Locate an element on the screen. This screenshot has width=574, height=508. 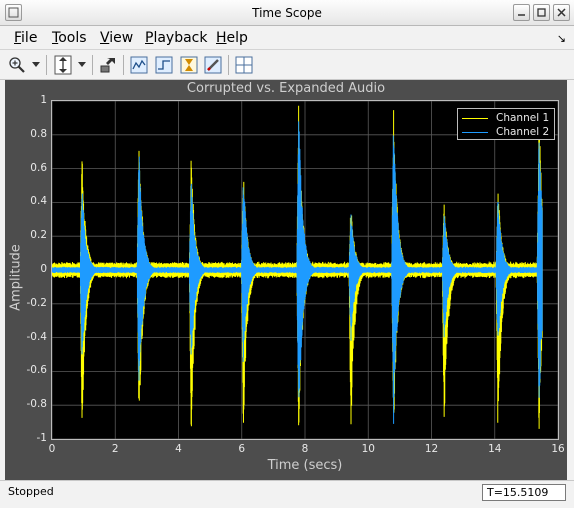
signal-statistics-button is located at coordinates (139, 65).